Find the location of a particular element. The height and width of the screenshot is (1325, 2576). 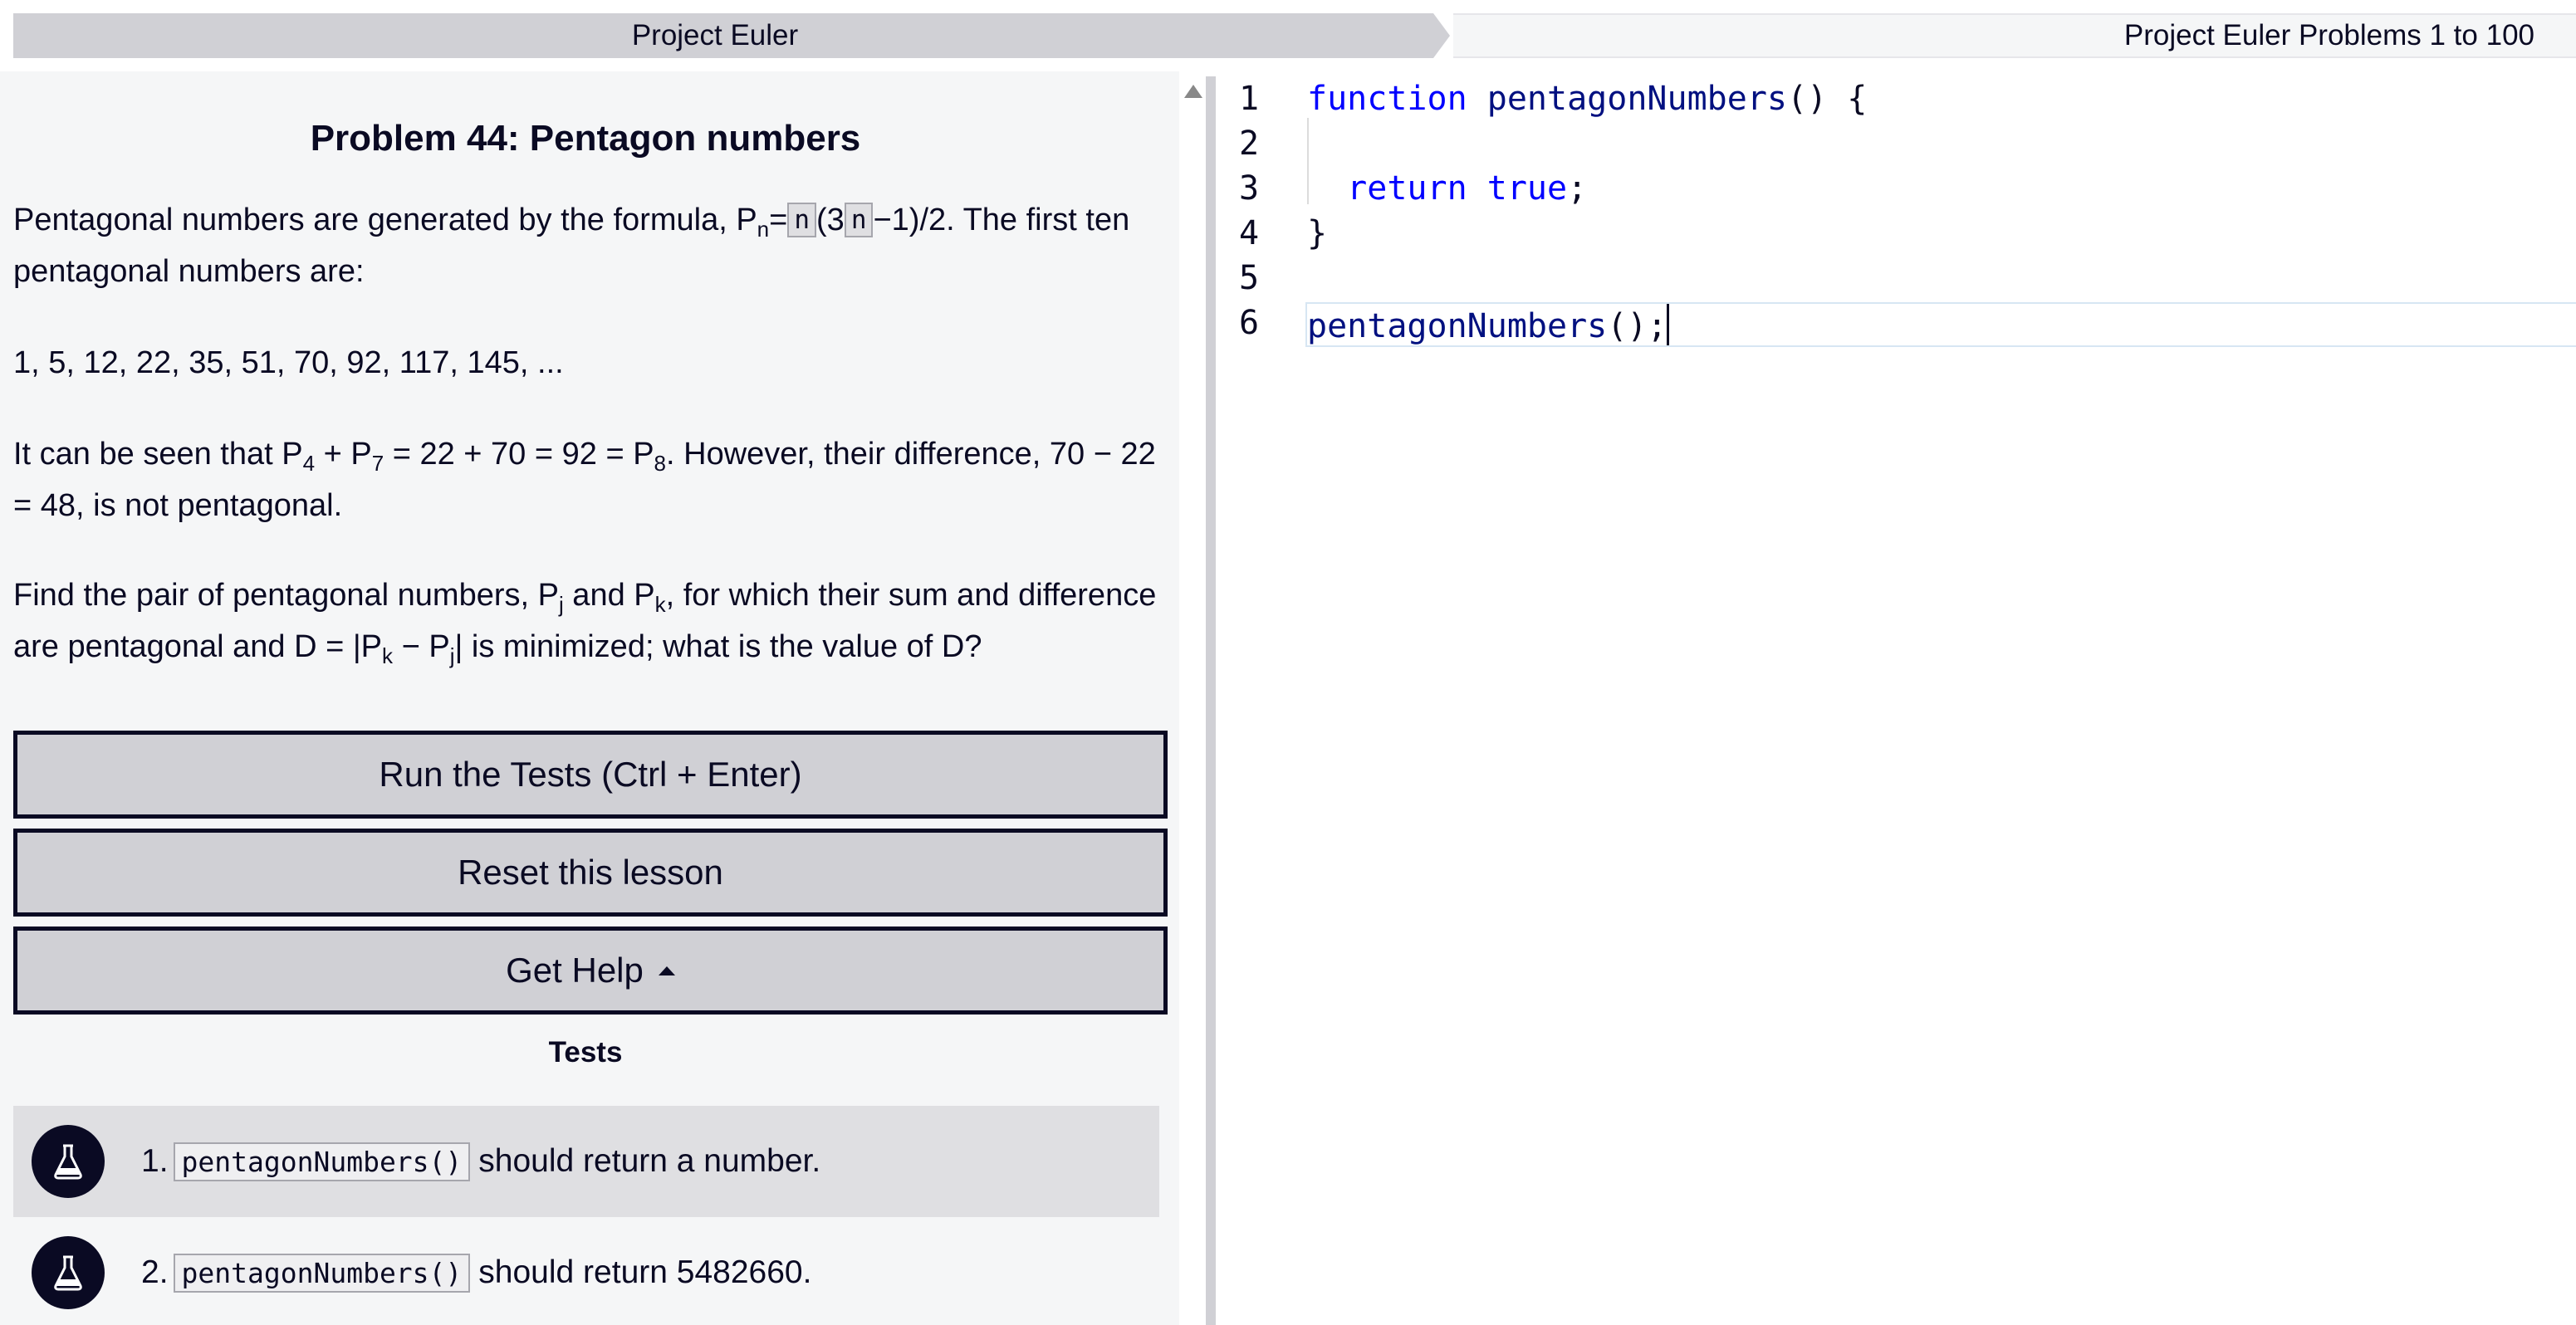

run-tests-button: Run the Tests (Ctrl + Enter) is located at coordinates (591, 775).